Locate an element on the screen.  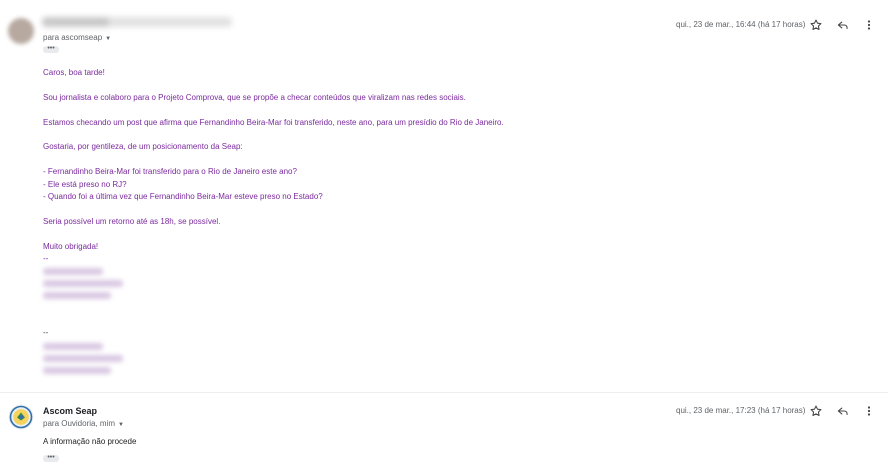
recipients-line: para Ouvidoria, mim ▼ is located at coordinates (83, 423).